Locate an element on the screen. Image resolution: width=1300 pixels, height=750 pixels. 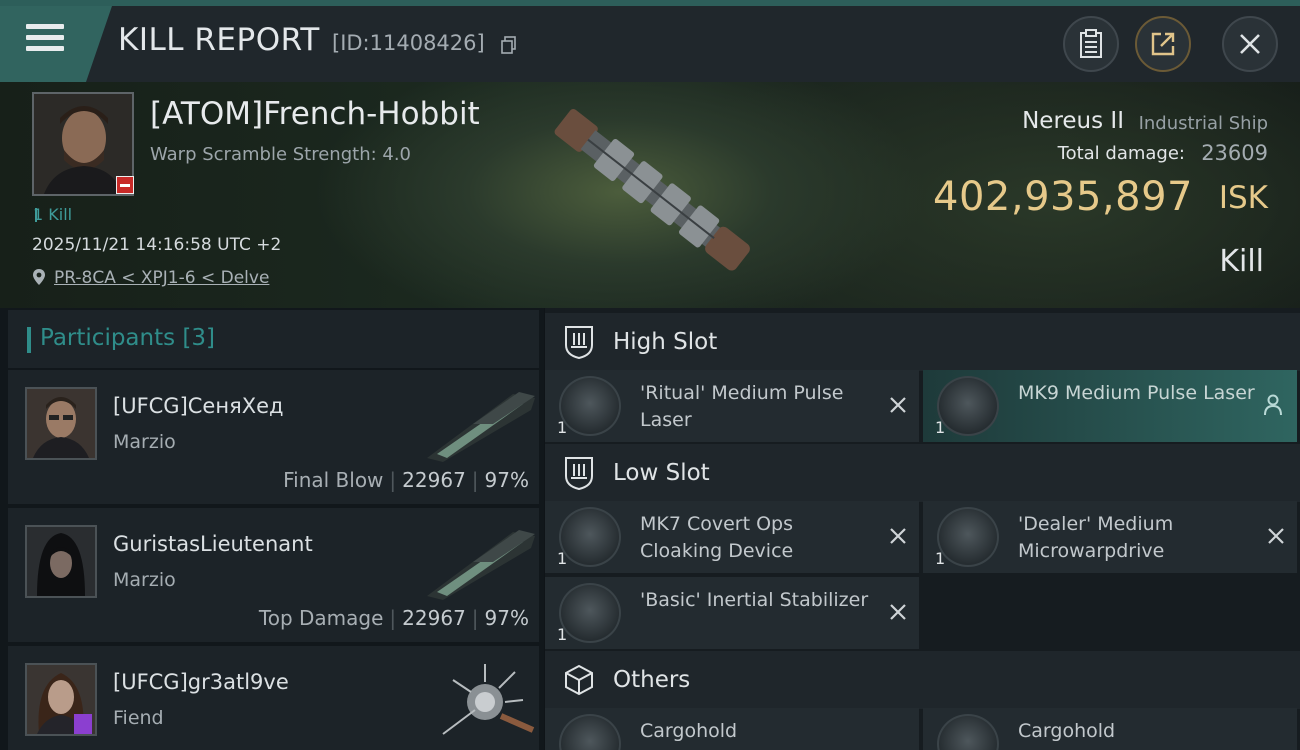
participant-stats: Top Damage | 22967 | 97% is located at coordinates (393, 618).